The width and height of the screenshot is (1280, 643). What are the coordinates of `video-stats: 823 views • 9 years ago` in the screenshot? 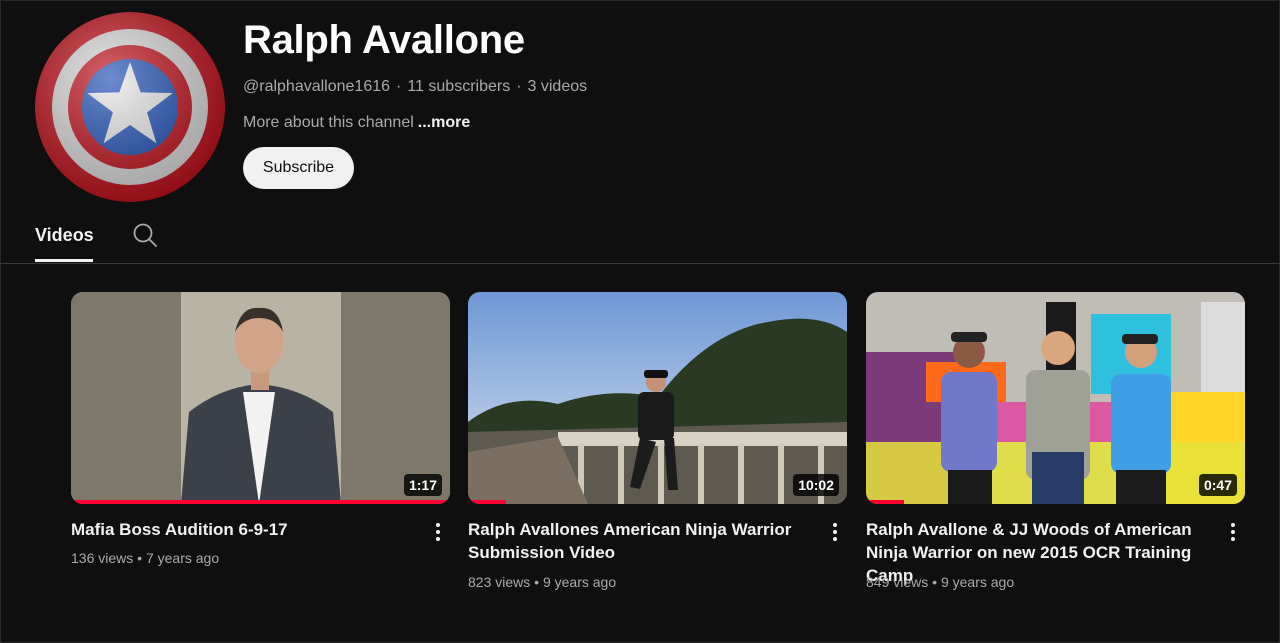 It's located at (542, 582).